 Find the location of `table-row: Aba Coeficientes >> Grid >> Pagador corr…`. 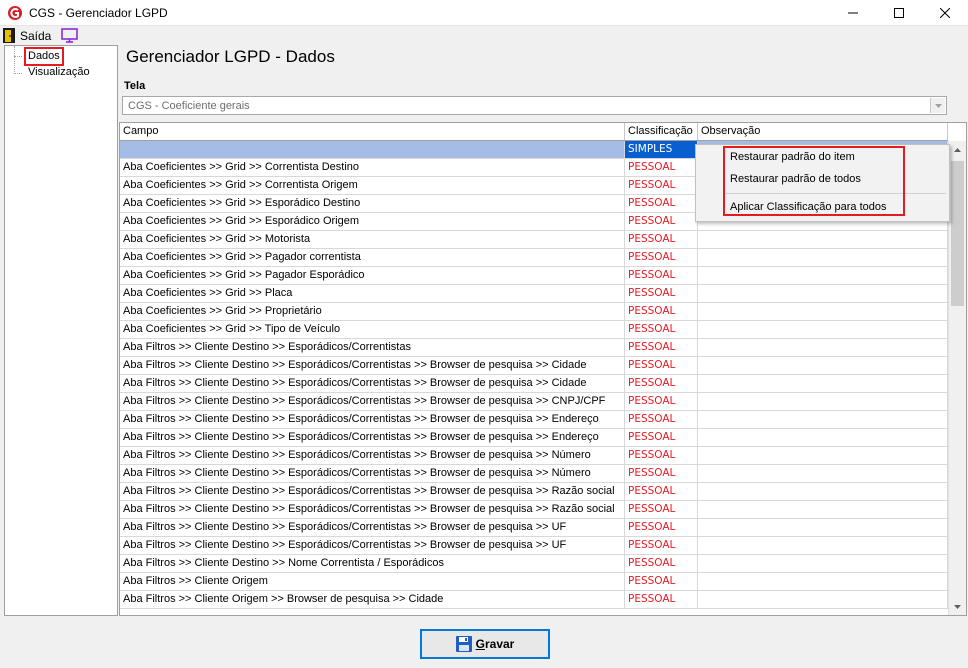

table-row: Aba Coeficientes >> Grid >> Pagador corr… is located at coordinates (534, 258).